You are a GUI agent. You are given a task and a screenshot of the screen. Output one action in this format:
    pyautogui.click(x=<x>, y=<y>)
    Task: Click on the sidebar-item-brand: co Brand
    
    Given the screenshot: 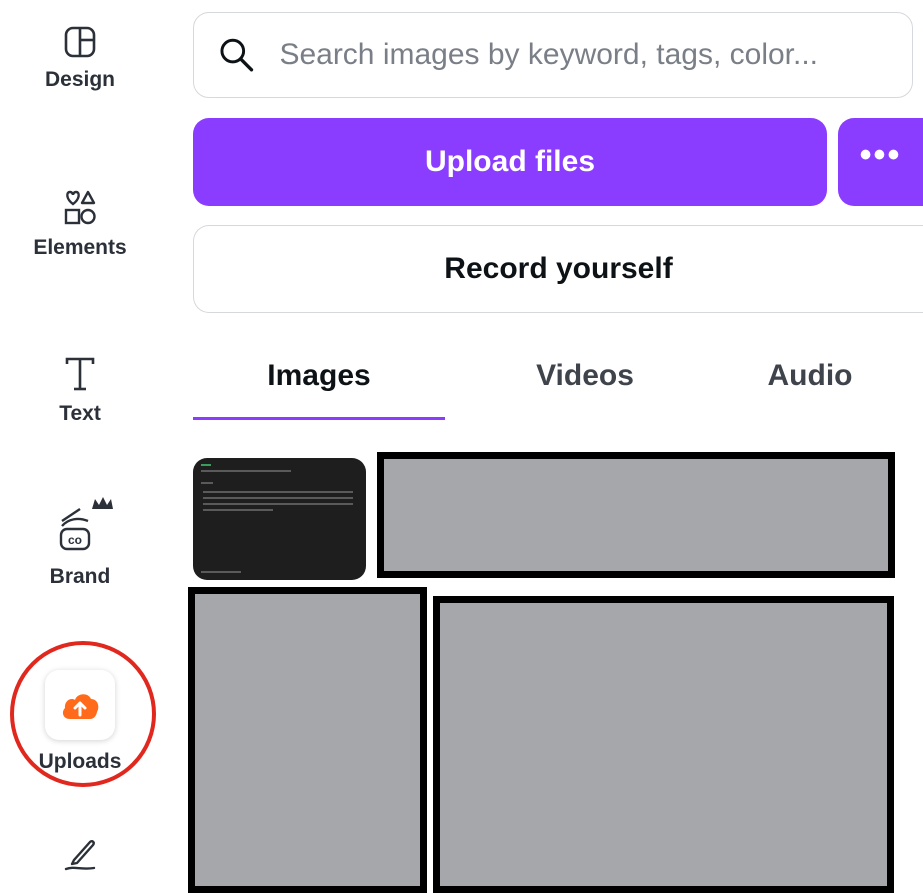 What is the action you would take?
    pyautogui.click(x=80, y=542)
    